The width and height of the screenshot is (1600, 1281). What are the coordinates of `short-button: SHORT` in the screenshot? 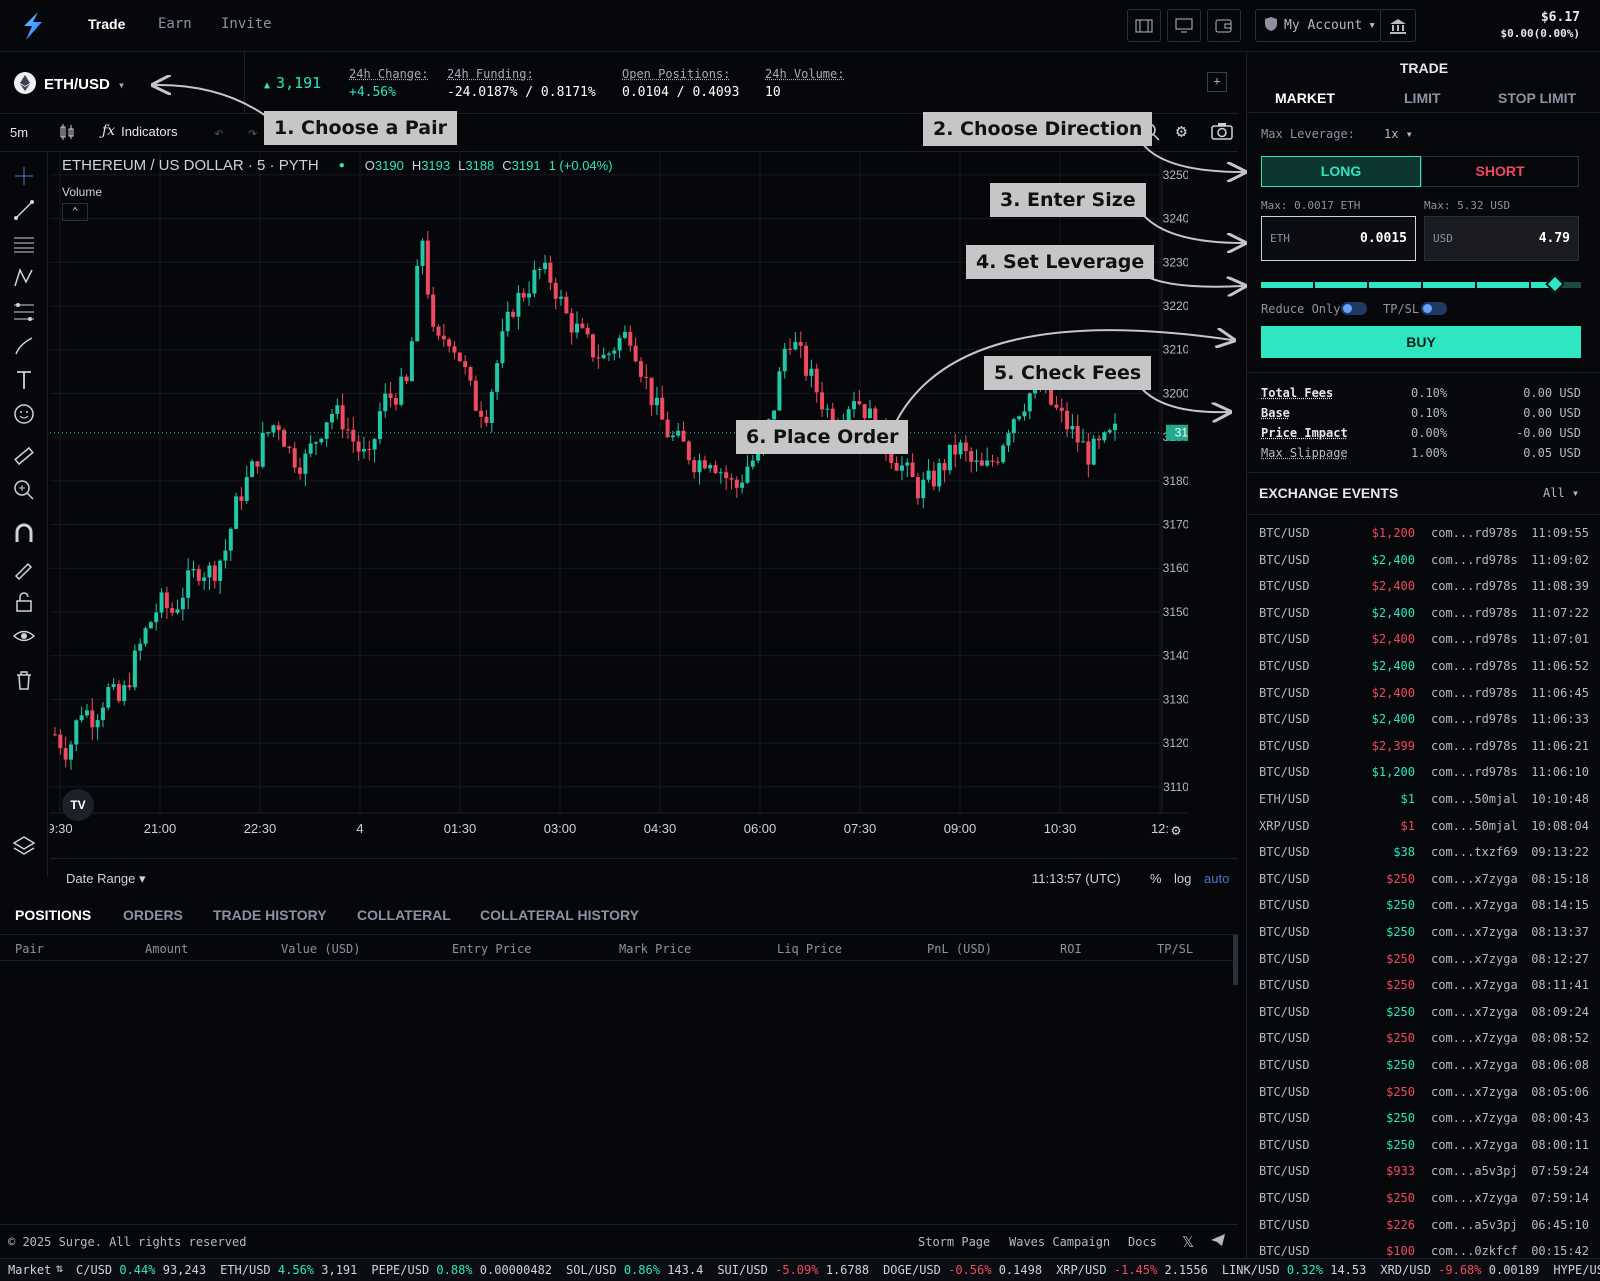 It's located at (1500, 171).